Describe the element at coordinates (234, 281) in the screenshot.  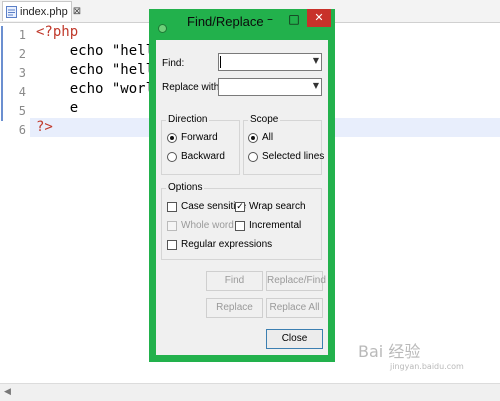
I see `find-button: Find` at that location.